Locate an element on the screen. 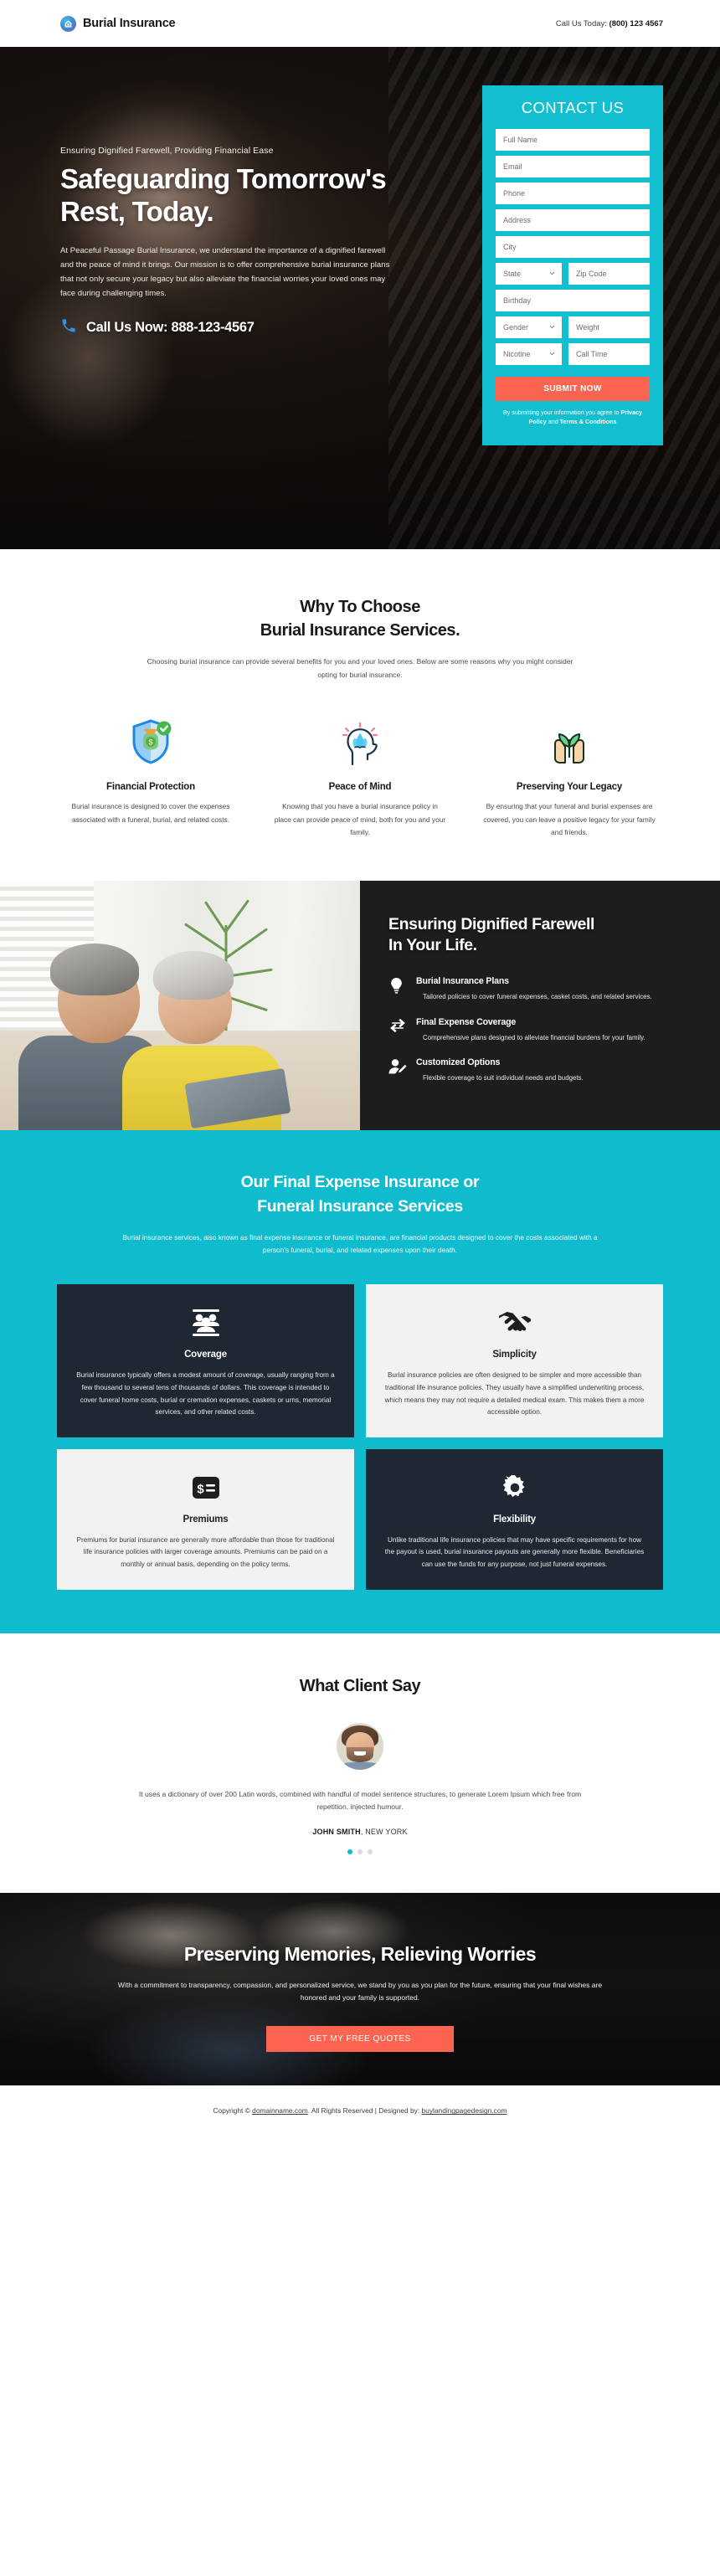 This screenshot has width=720, height=2576. brand: Burial Insurance is located at coordinates (118, 24).